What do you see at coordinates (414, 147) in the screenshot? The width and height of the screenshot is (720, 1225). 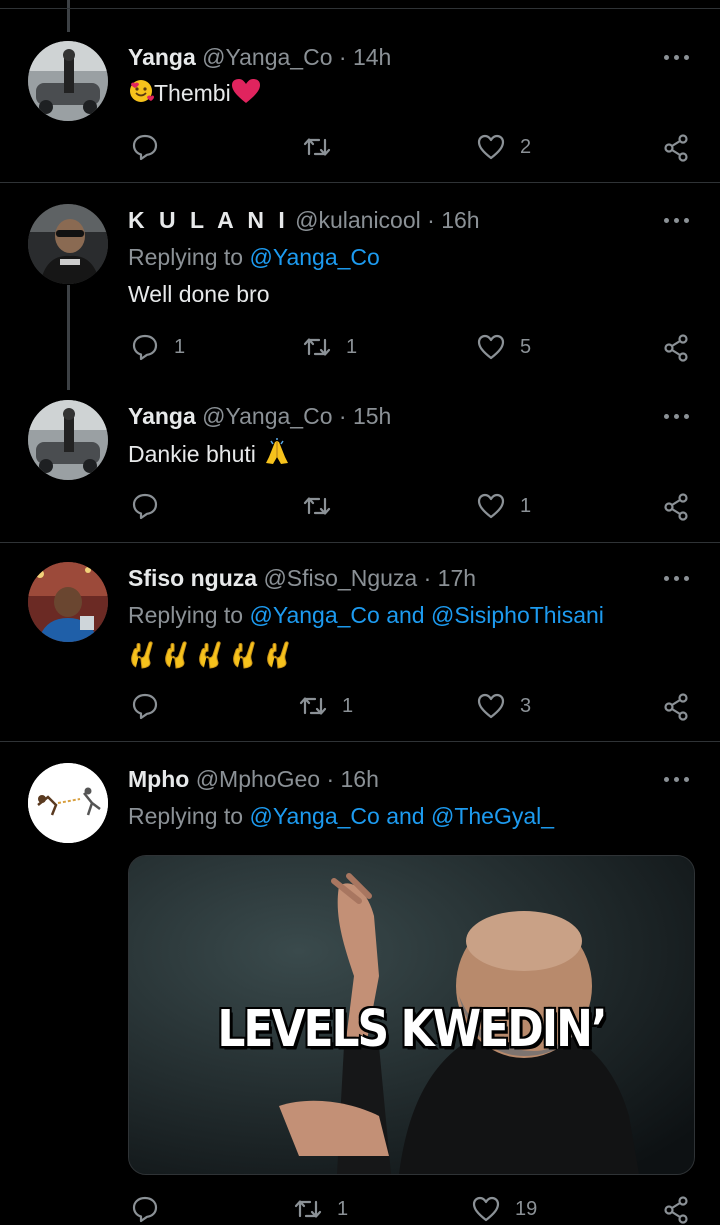 I see `tweet-actions: 2` at bounding box center [414, 147].